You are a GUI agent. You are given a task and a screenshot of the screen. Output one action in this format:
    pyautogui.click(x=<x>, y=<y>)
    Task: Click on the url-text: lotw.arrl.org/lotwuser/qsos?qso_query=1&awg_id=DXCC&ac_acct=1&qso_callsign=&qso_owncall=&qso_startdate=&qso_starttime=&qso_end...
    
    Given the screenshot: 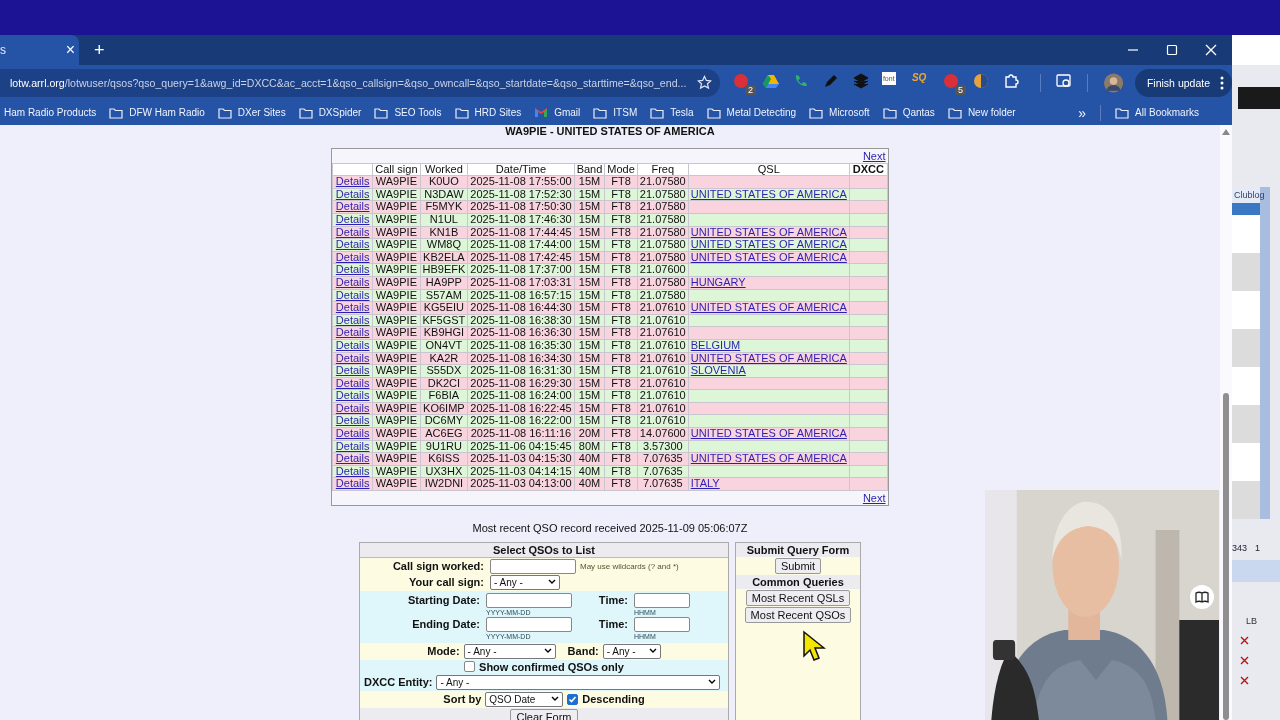 What is the action you would take?
    pyautogui.click(x=349, y=82)
    